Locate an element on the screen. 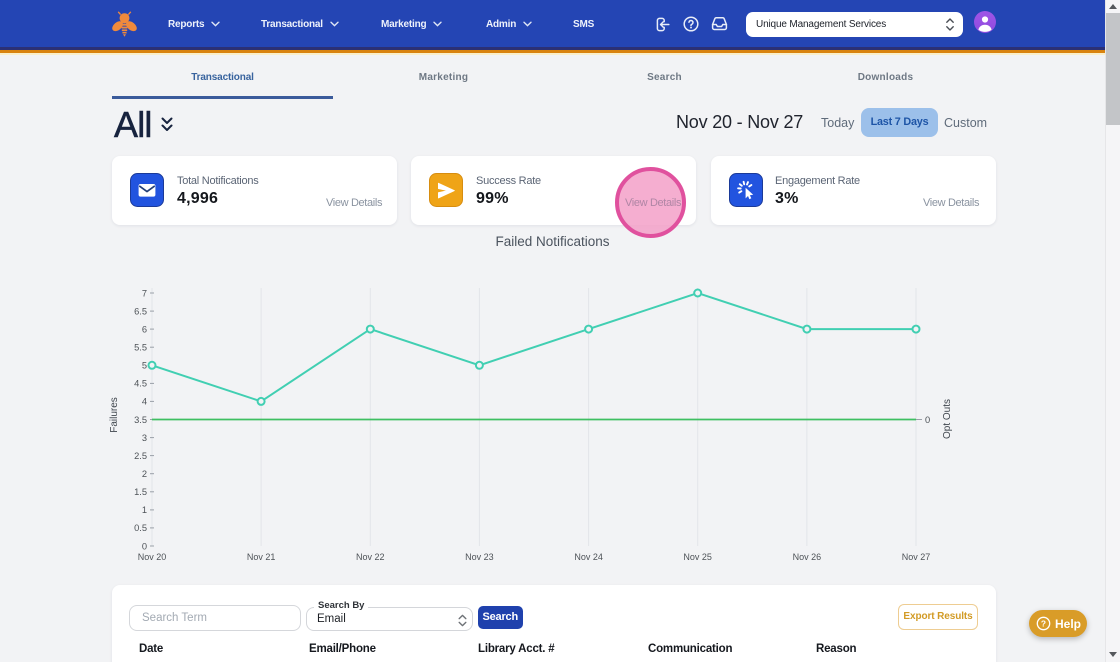  svg-text: 7 is located at coordinates (144, 293).